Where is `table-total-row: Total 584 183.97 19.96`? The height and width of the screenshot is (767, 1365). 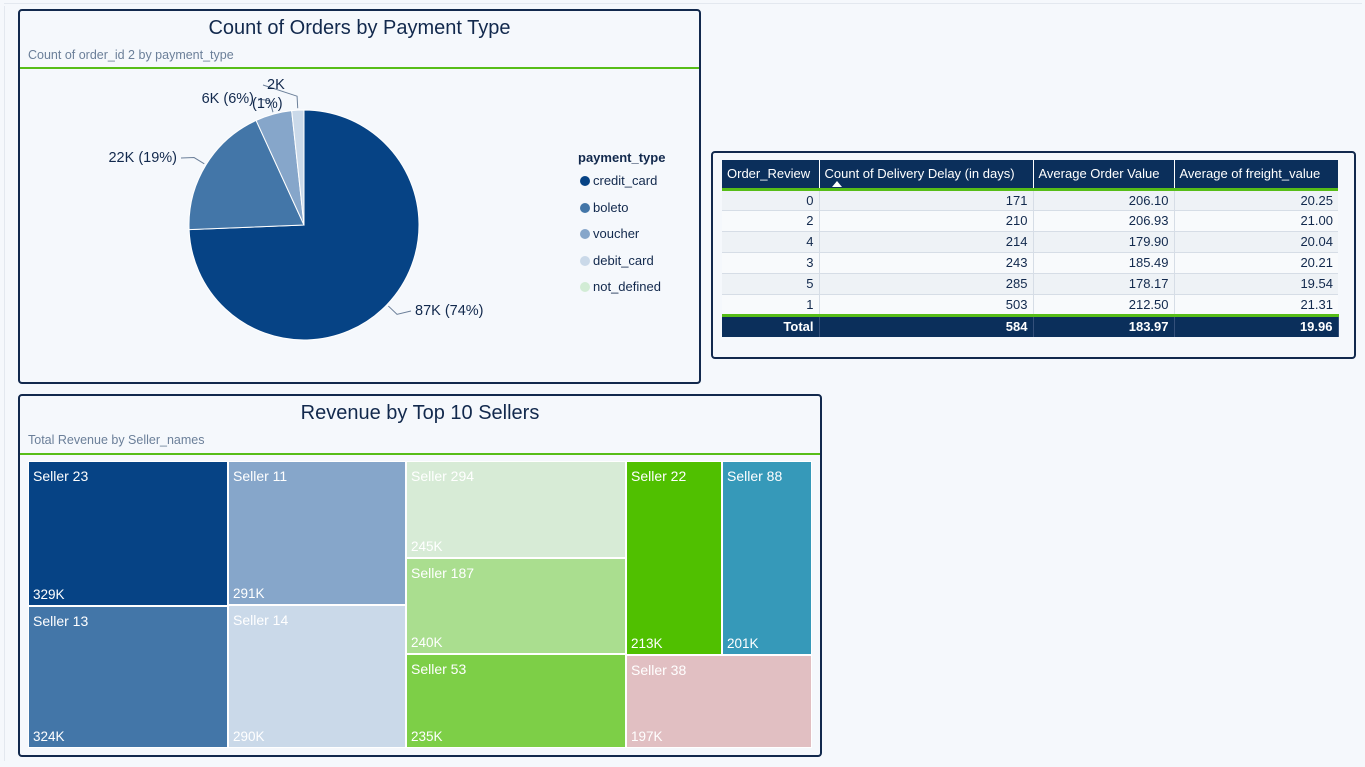
table-total-row: Total 584 183.97 19.96 is located at coordinates (1030, 325).